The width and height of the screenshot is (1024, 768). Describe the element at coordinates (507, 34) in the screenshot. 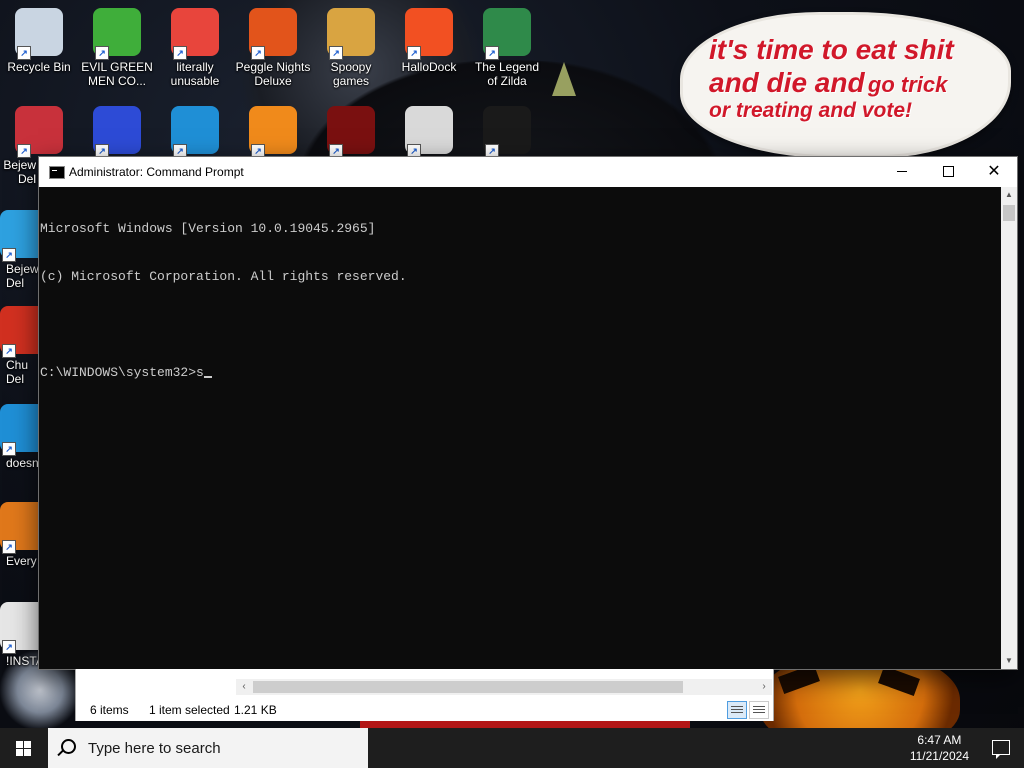

I see `zilda-icon: ↗` at that location.